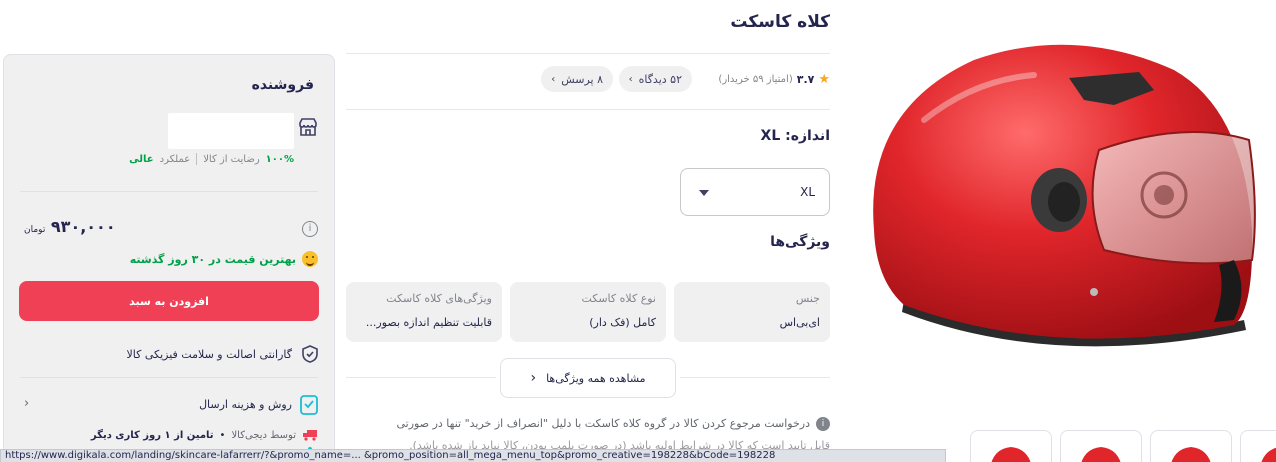 The height and width of the screenshot is (462, 1276). Describe the element at coordinates (807, 298) in the screenshot. I see `feature-key: جنس` at that location.